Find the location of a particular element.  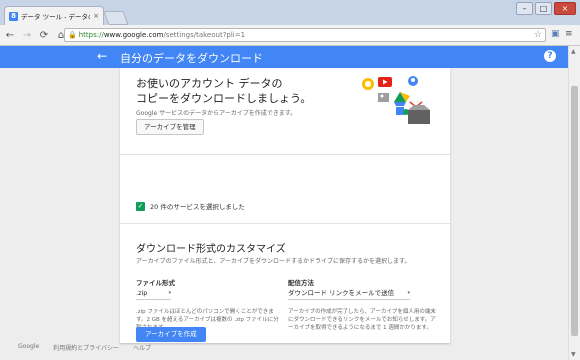

page-footer: Google 利用規約とプライバシー ヘルプ is located at coordinates (84, 347).